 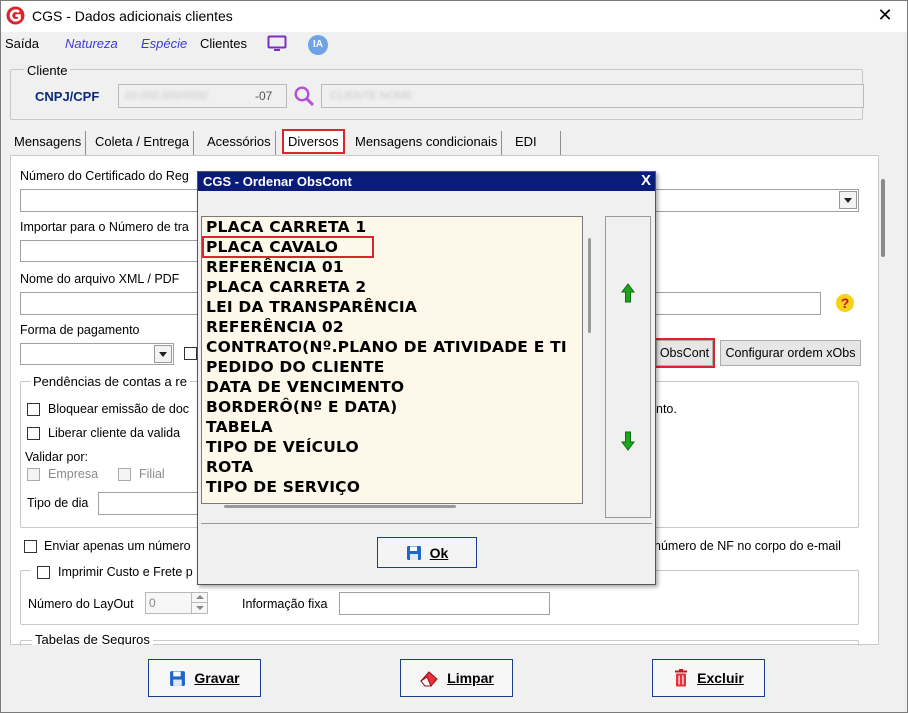 I want to click on filial-label: Filial, so click(x=152, y=474).